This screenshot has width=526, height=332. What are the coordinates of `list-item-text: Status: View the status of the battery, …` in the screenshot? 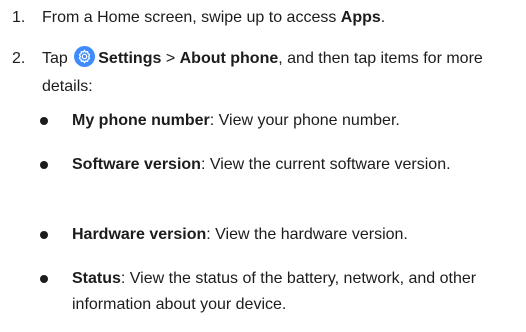 It's located at (296, 292).